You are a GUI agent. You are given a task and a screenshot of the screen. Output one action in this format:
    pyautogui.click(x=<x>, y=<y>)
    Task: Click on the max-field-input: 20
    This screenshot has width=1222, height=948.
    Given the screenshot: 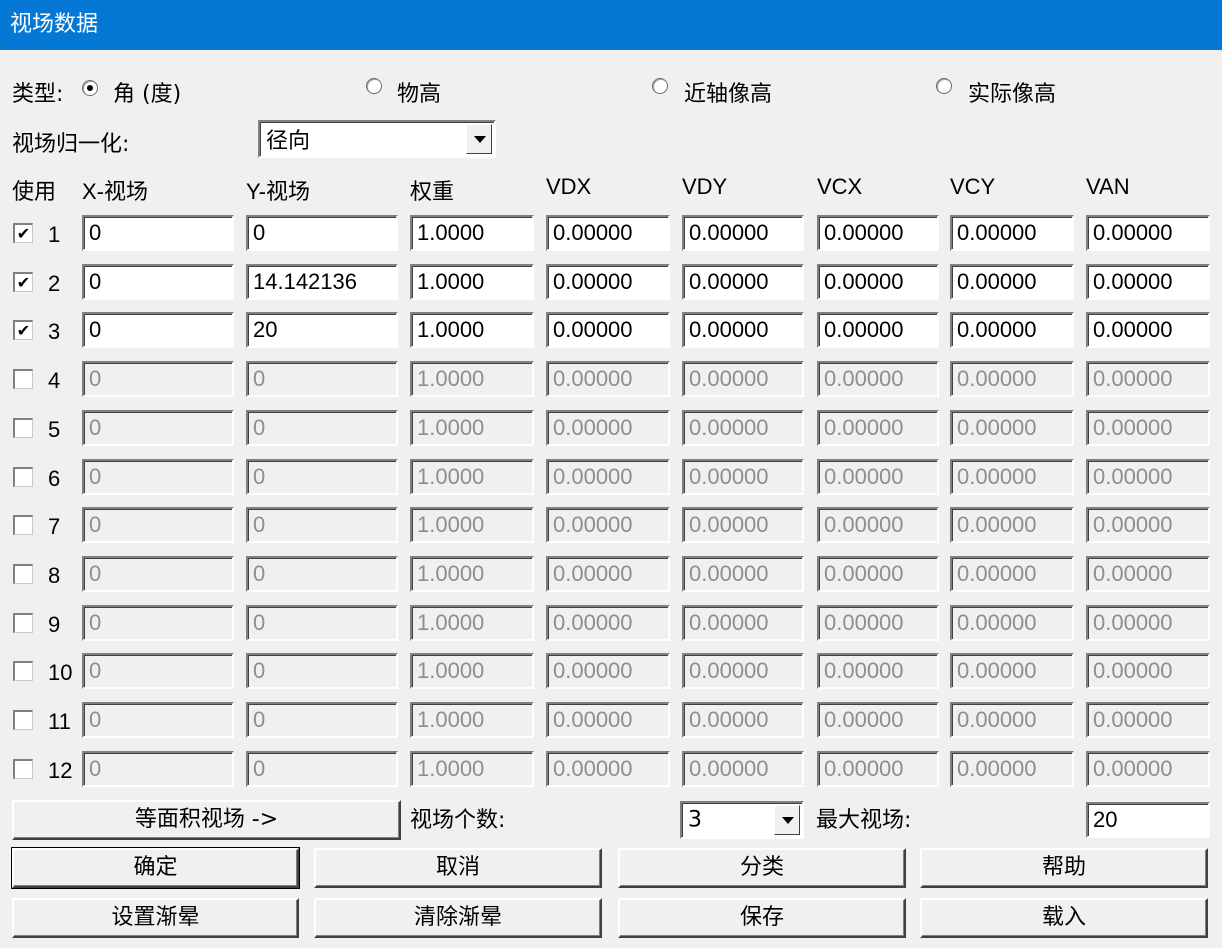 What is the action you would take?
    pyautogui.click(x=1148, y=820)
    